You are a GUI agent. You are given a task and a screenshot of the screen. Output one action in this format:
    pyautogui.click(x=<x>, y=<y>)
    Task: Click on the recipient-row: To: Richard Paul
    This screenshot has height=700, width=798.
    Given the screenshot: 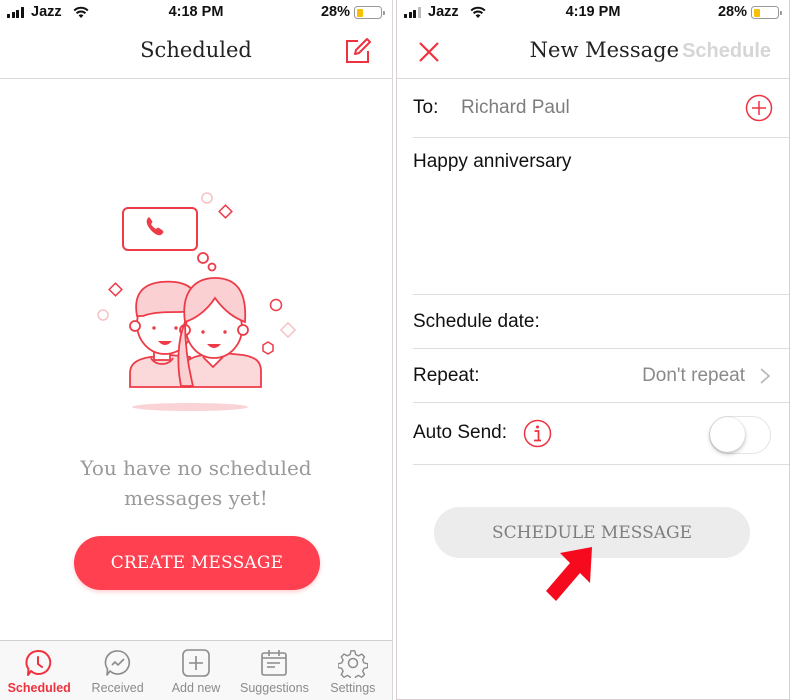 What is the action you would take?
    pyautogui.click(x=601, y=109)
    